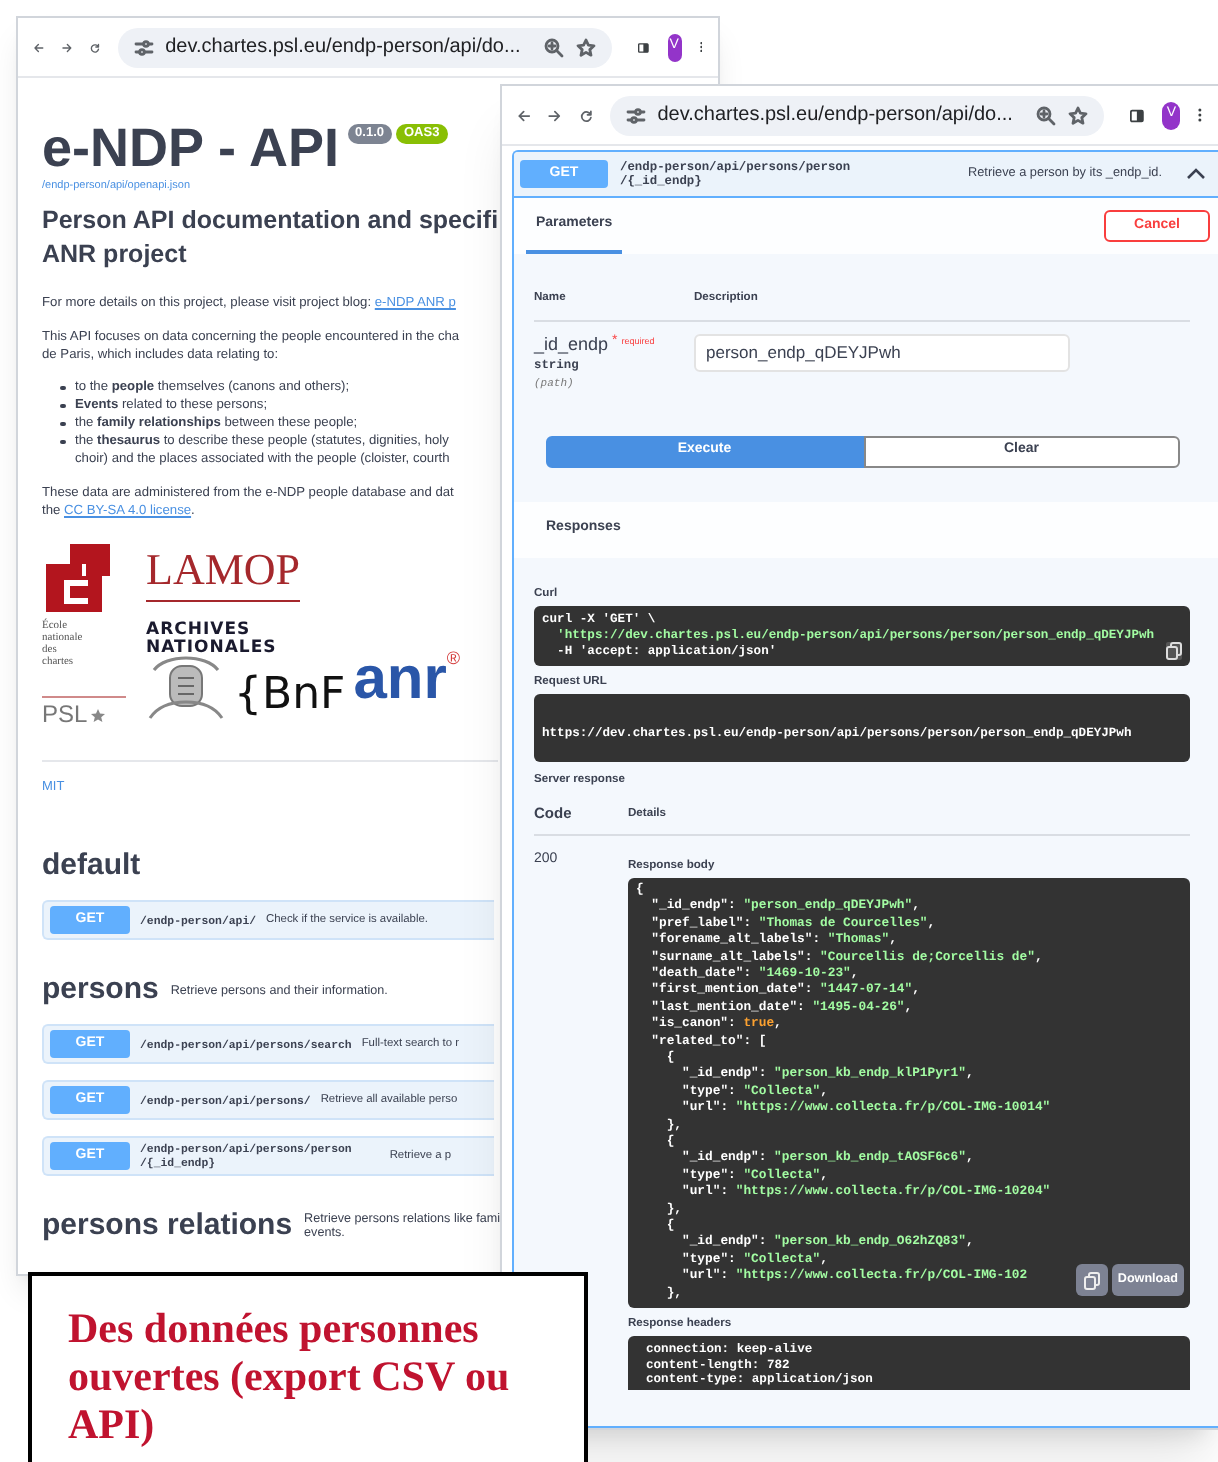  I want to click on copy-button, so click(1091, 1280).